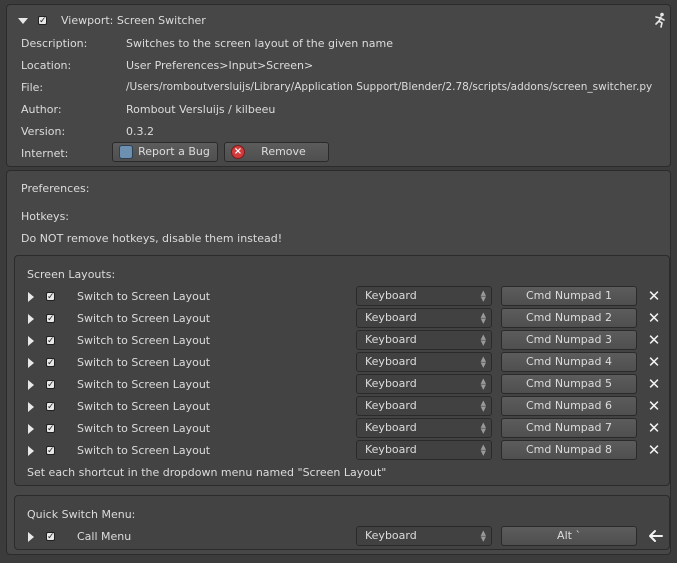 This screenshot has width=677, height=563. I want to click on location-value: User Preferences>Input>Screen>, so click(220, 65).